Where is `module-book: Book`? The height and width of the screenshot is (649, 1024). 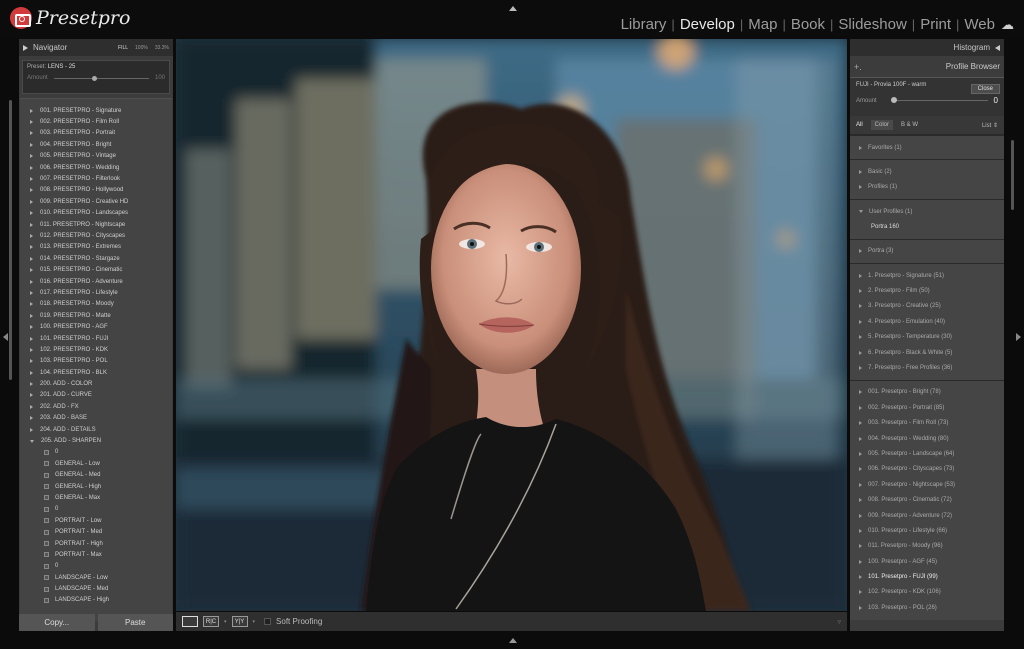 module-book: Book is located at coordinates (808, 24).